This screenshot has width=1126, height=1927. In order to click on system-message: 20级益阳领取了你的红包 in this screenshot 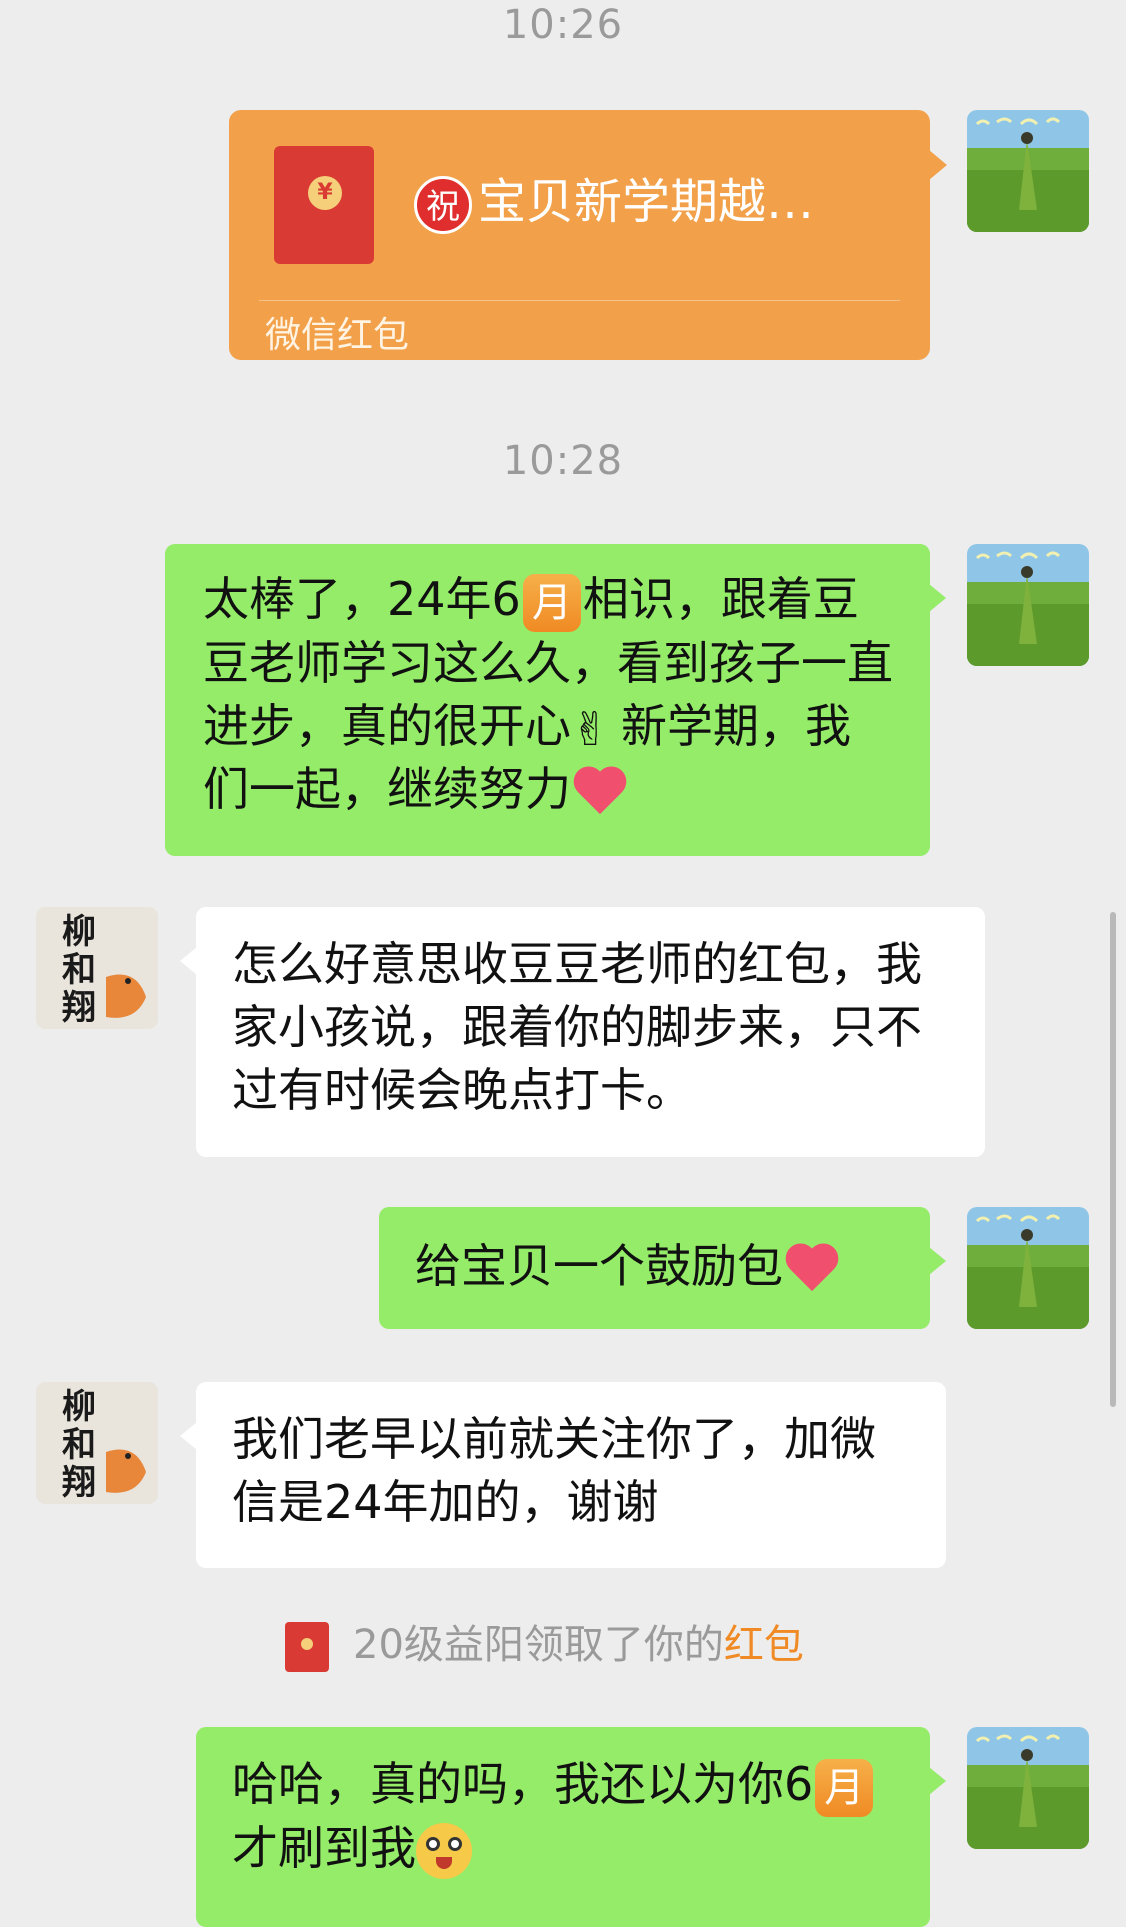, I will do `click(544, 1642)`.